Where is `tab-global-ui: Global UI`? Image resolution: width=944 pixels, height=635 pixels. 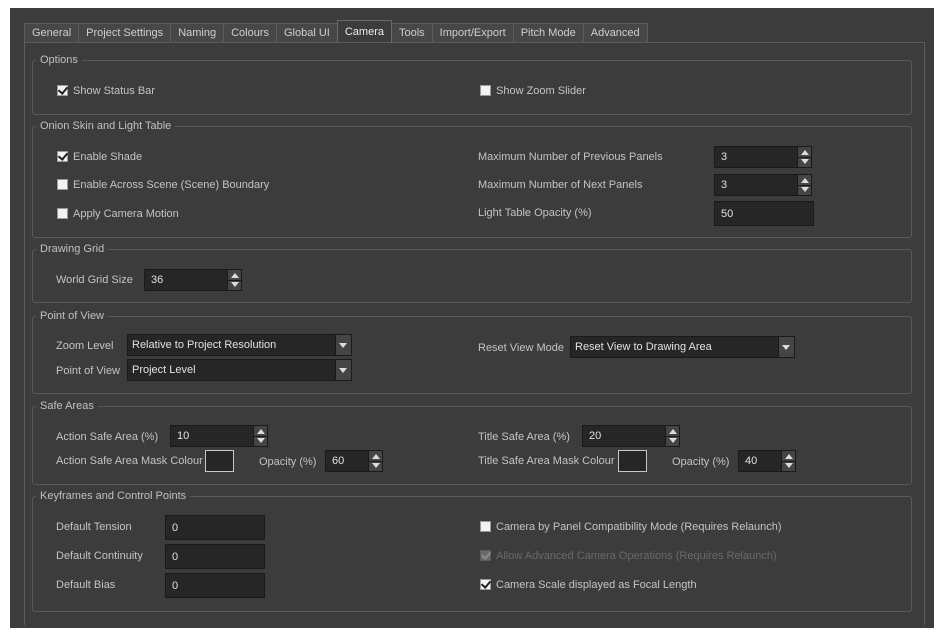 tab-global-ui: Global UI is located at coordinates (307, 32).